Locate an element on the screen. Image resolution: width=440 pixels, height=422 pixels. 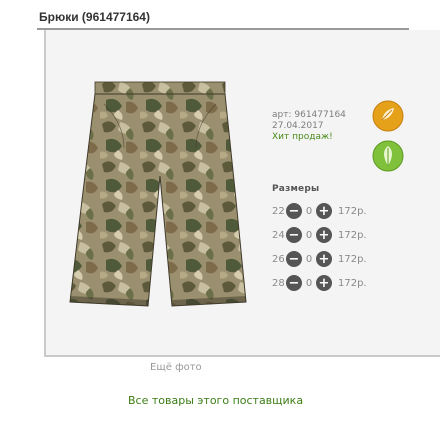
page-title: Брюки (961477164) is located at coordinates (94, 17).